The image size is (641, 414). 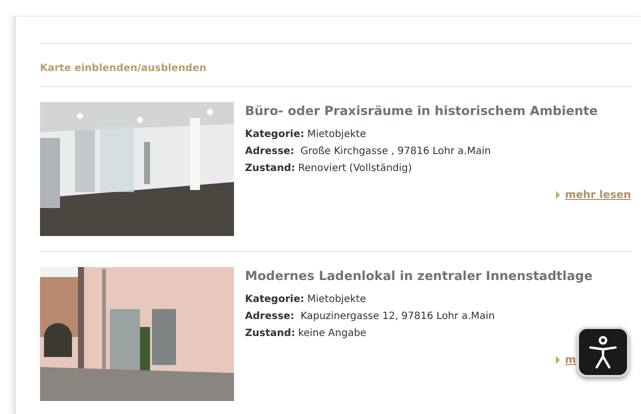 What do you see at coordinates (123, 68) in the screenshot?
I see `map-toggle-link: Karte einblenden/ausblenden` at bounding box center [123, 68].